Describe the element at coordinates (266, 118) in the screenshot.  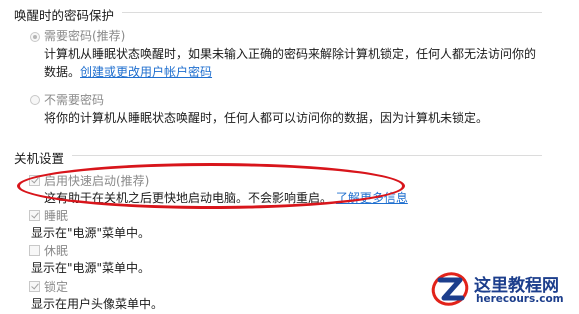
I see `no-password-description: 将你的计算机从睡眠状态唤醒时，任何人都可以访问你的数据，因为计算机未锁定。` at that location.